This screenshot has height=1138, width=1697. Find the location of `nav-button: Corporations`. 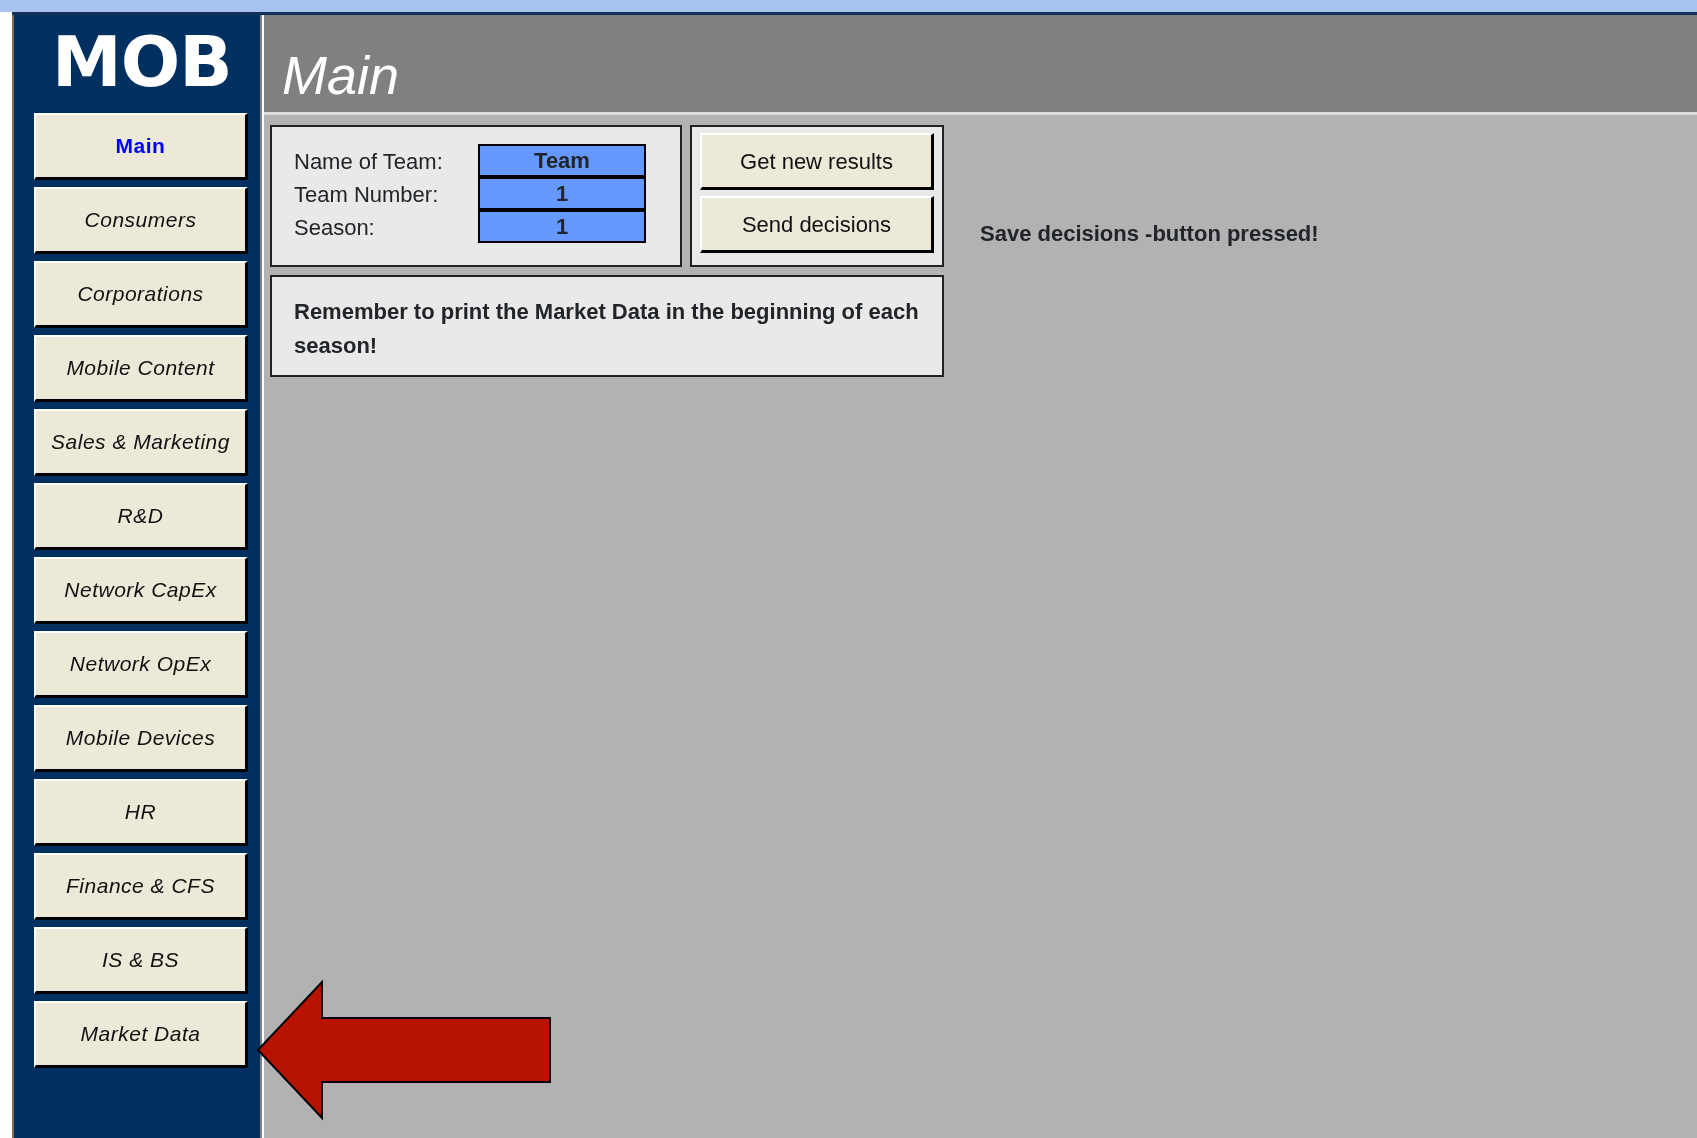

nav-button: Corporations is located at coordinates (141, 294).